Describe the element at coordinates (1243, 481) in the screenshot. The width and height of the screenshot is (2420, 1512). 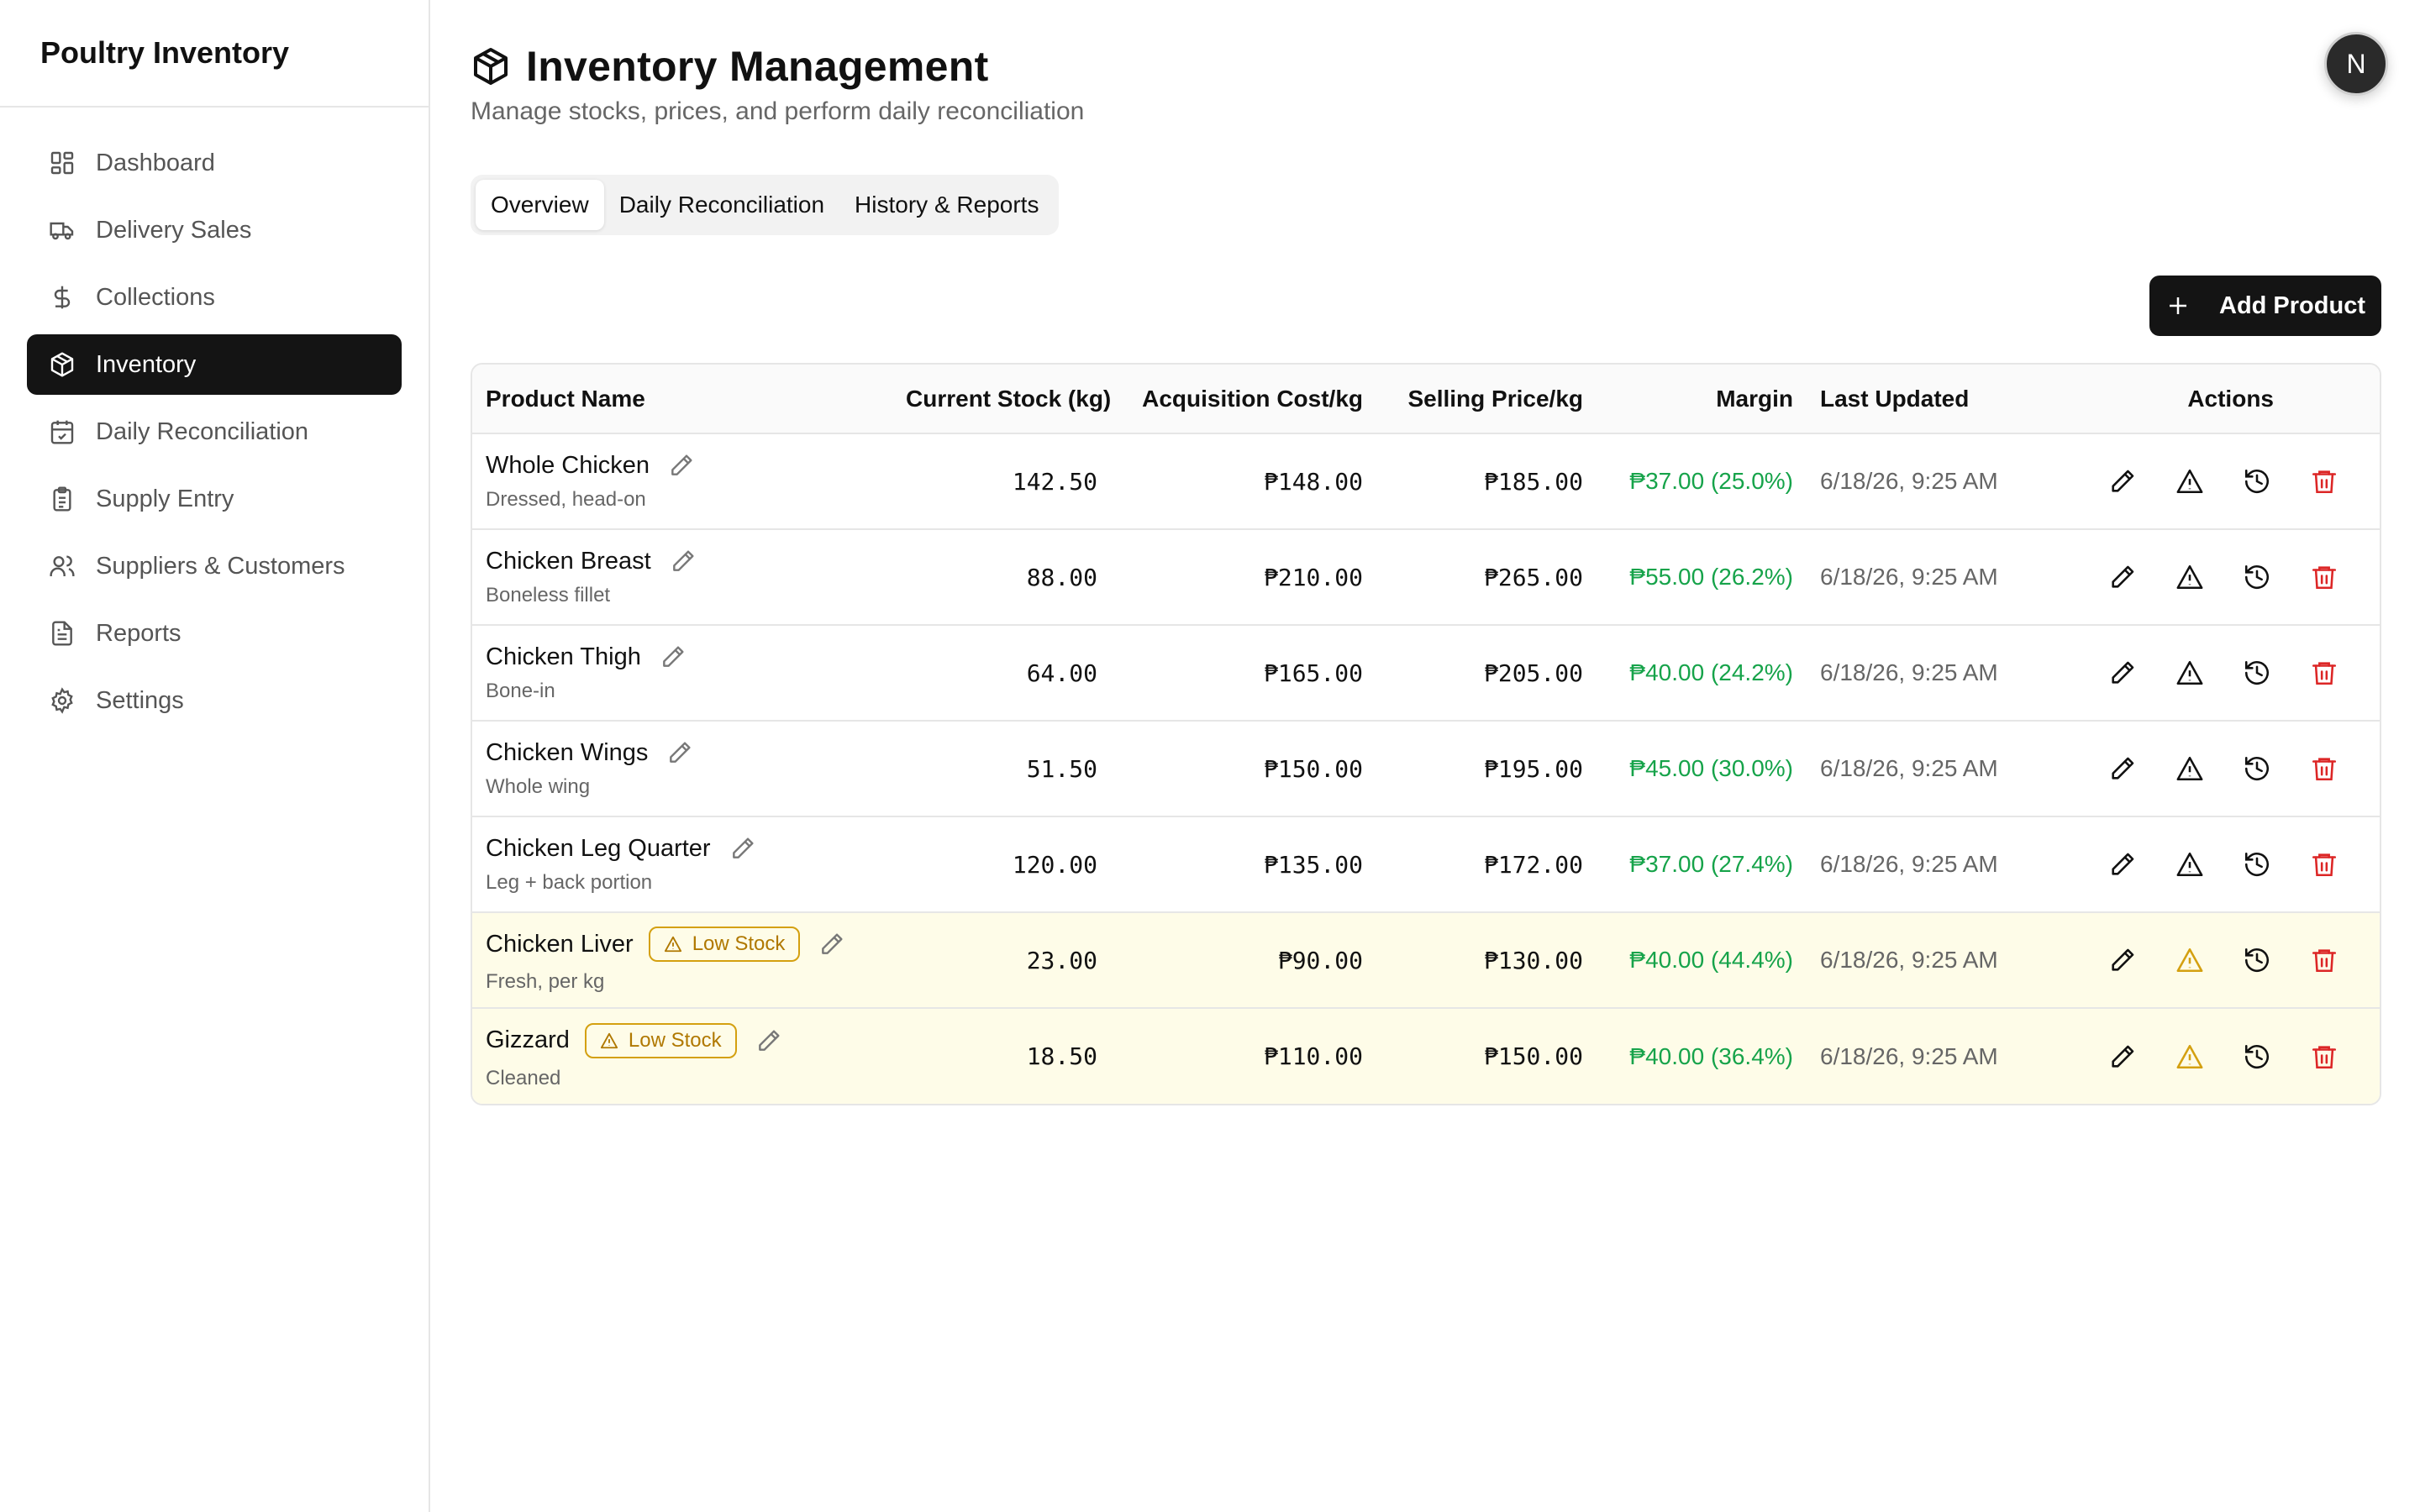
I see `acquisition-cost: ₱148.00` at that location.